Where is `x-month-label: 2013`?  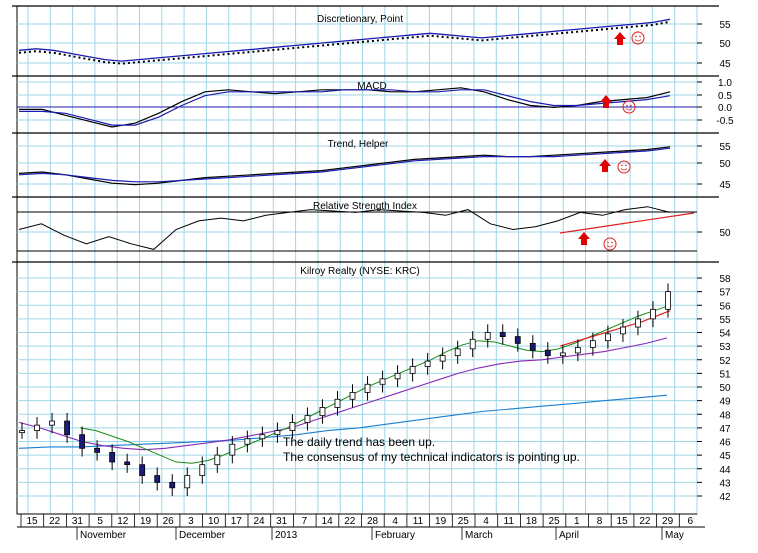 x-month-label: 2013 is located at coordinates (286, 535).